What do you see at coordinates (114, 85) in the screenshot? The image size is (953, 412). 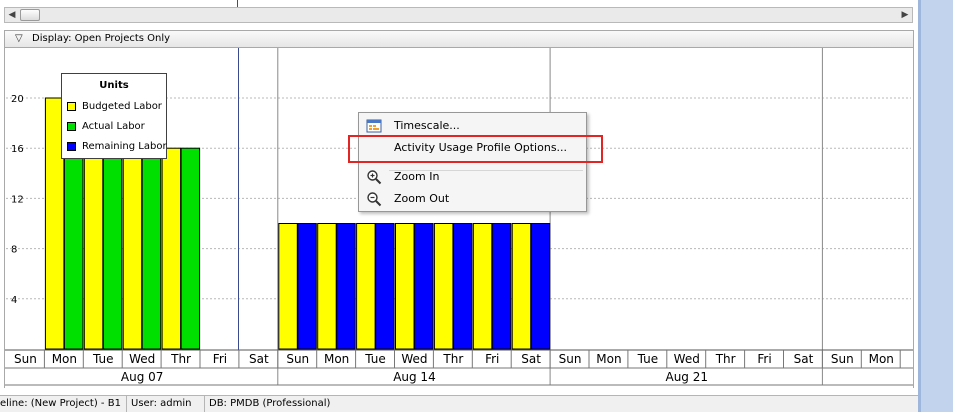 I see `legend-title: Units` at bounding box center [114, 85].